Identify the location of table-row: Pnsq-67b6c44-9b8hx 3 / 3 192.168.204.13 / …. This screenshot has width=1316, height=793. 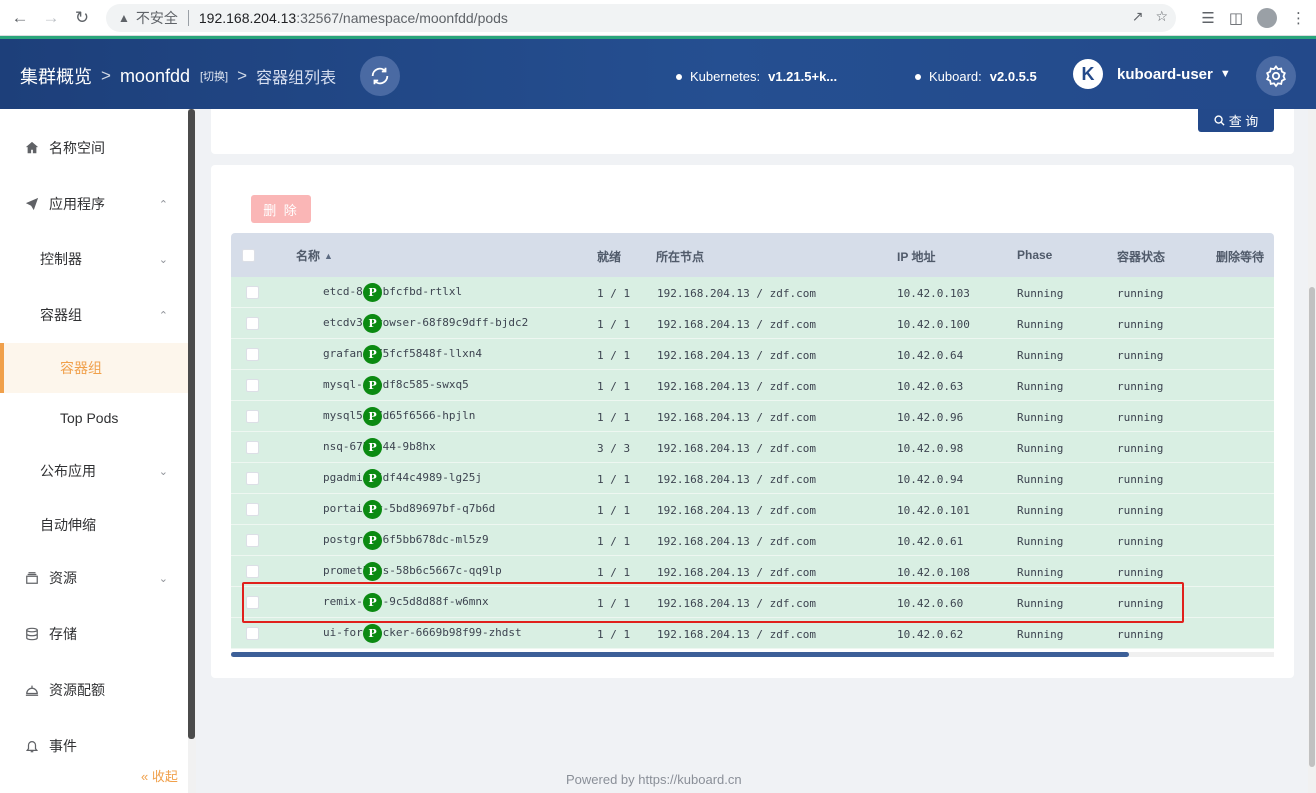
(752, 447).